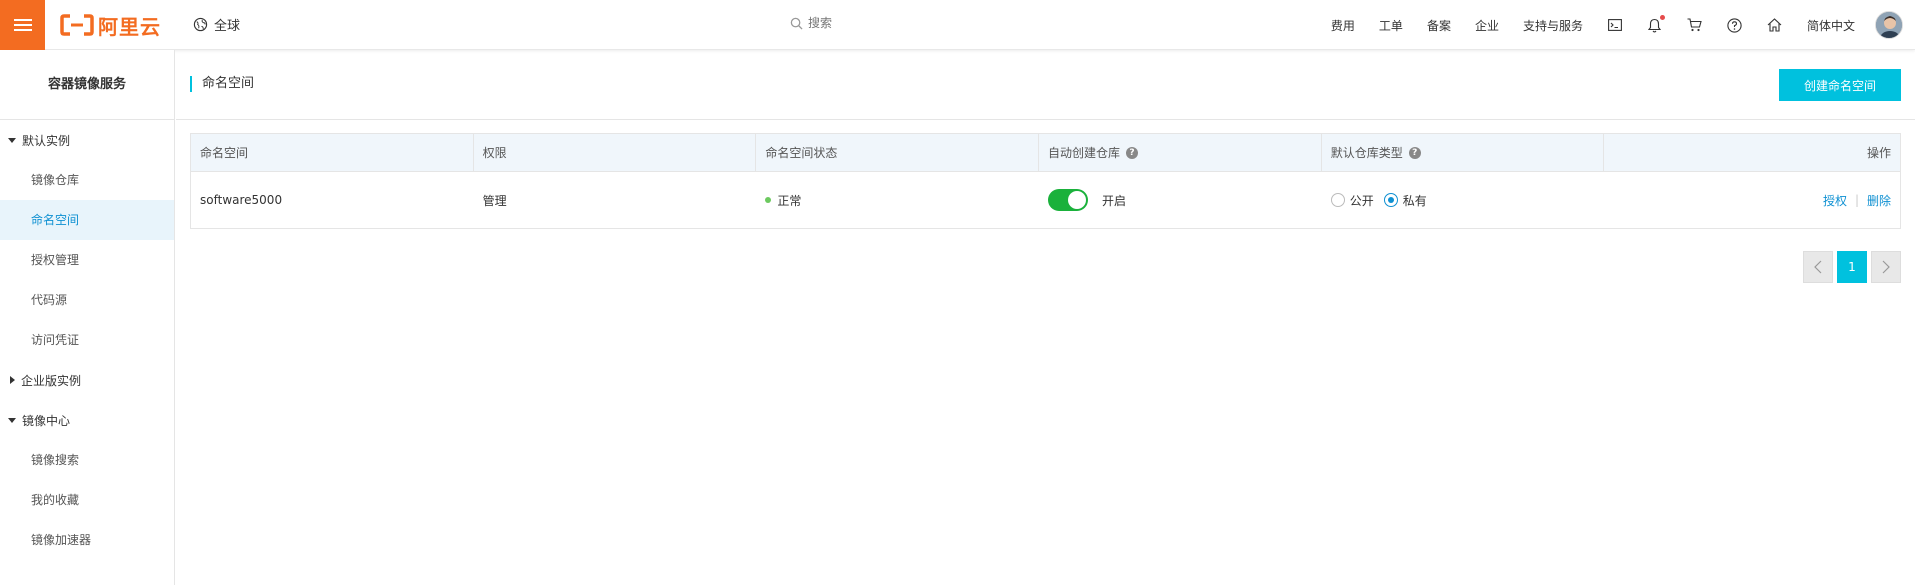  What do you see at coordinates (87, 140) in the screenshot?
I see `sidebar-group-default-instance: 默认实例` at bounding box center [87, 140].